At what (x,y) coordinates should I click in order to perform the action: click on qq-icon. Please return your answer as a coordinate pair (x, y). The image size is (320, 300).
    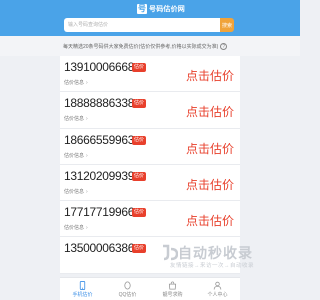
    Looking at the image, I should click on (127, 285).